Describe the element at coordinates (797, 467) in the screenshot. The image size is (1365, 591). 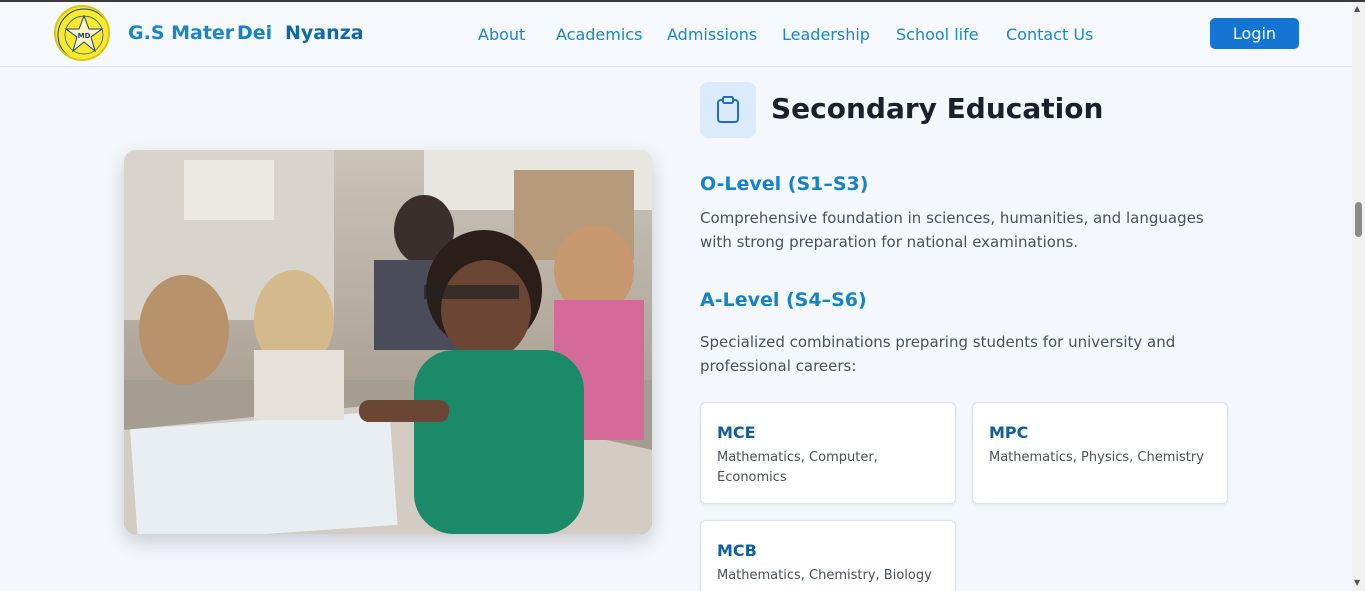
I see `combination-subjects: Mathematics, Computer, Economics` at that location.